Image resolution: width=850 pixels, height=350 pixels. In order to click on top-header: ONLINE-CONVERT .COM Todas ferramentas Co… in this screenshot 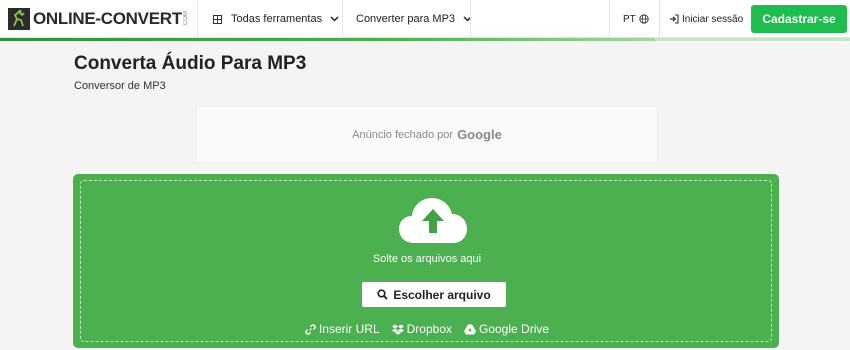, I will do `click(425, 19)`.